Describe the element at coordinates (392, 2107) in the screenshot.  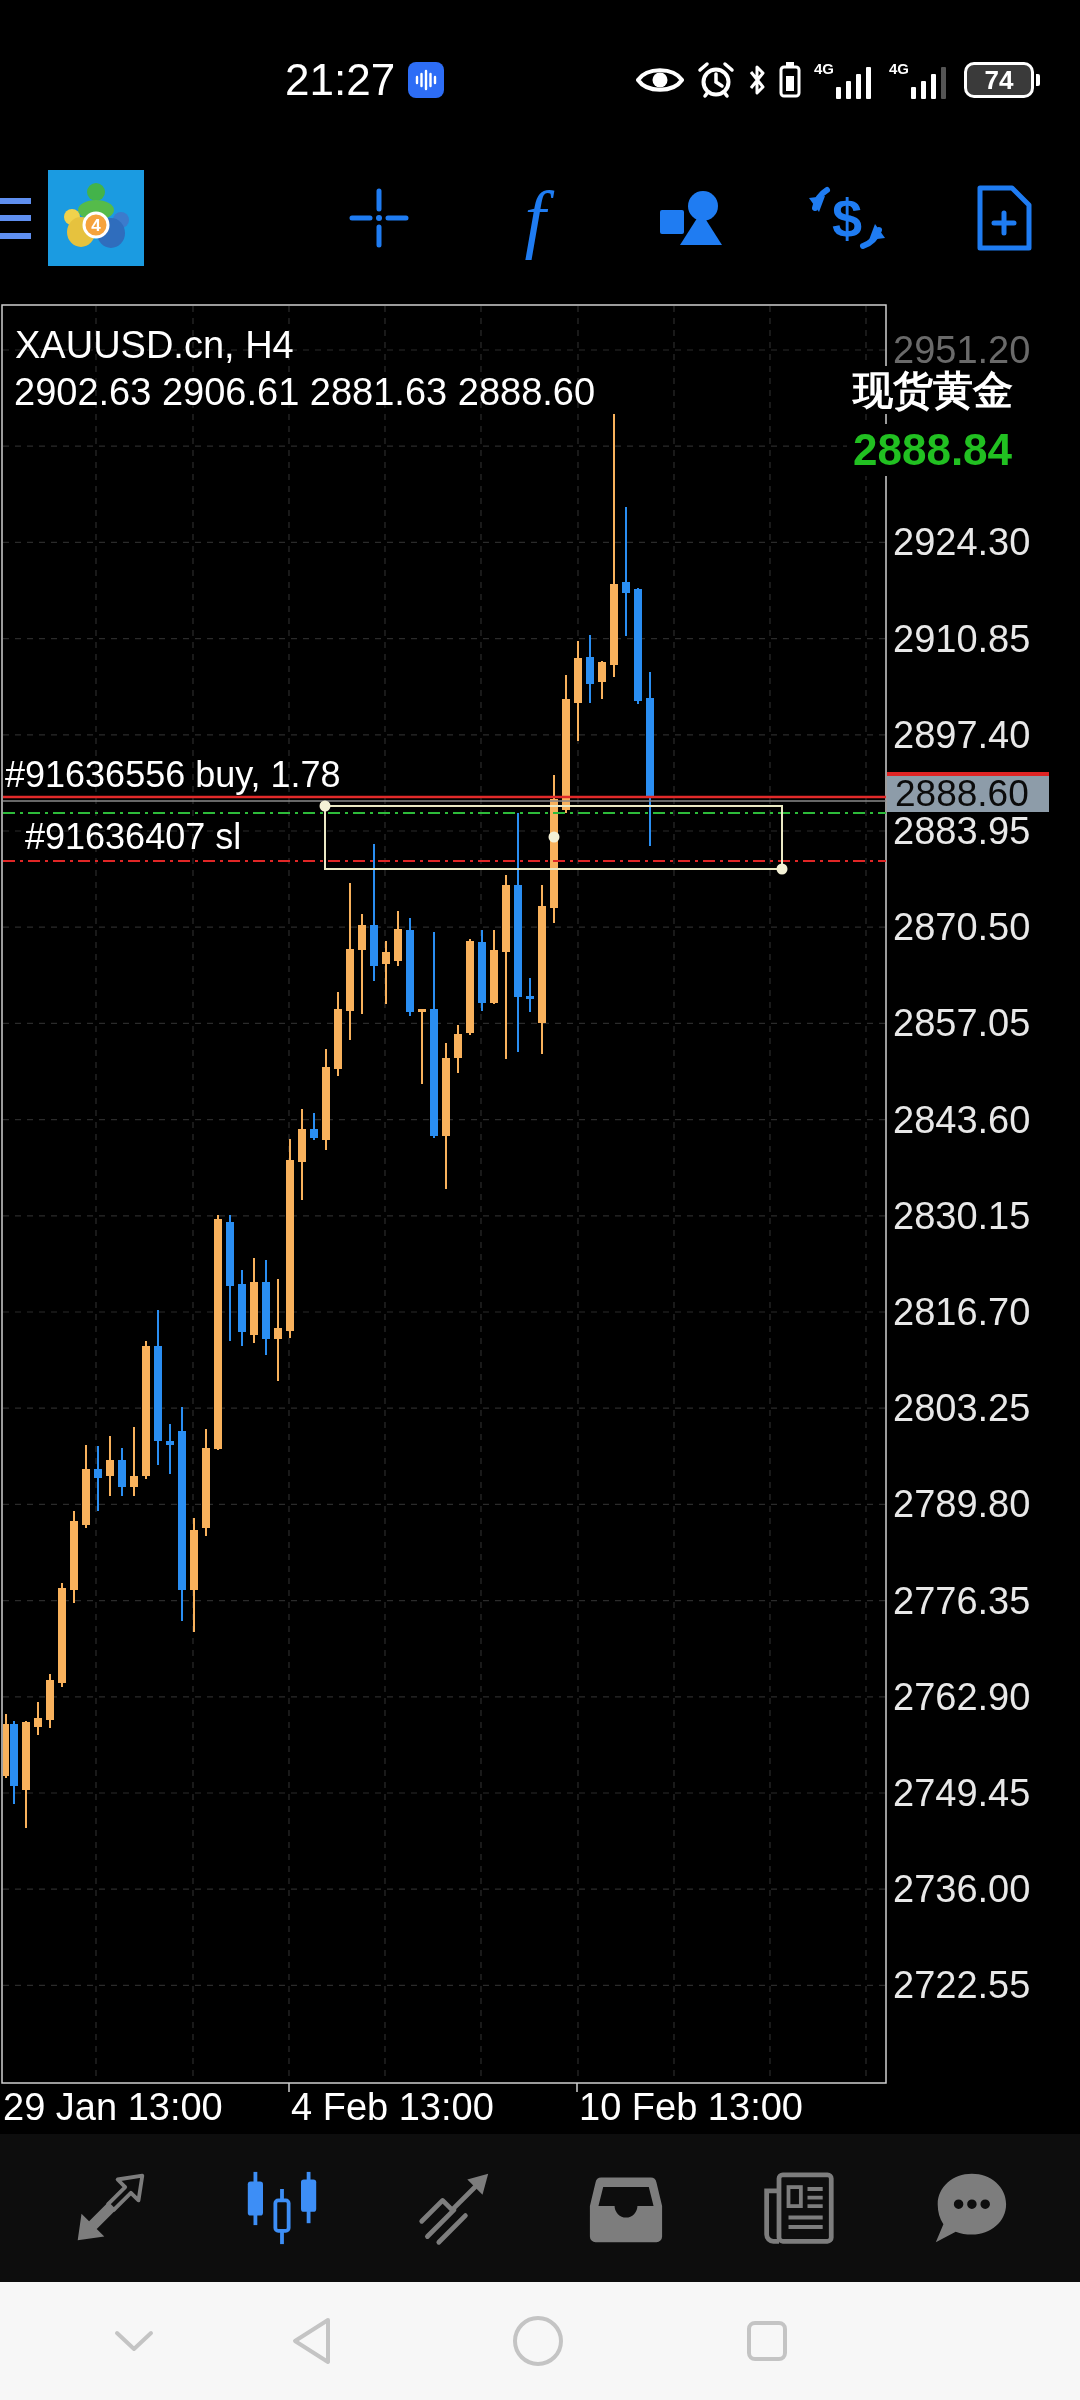
I see `time-axis-label: 4 Feb 13:00` at that location.